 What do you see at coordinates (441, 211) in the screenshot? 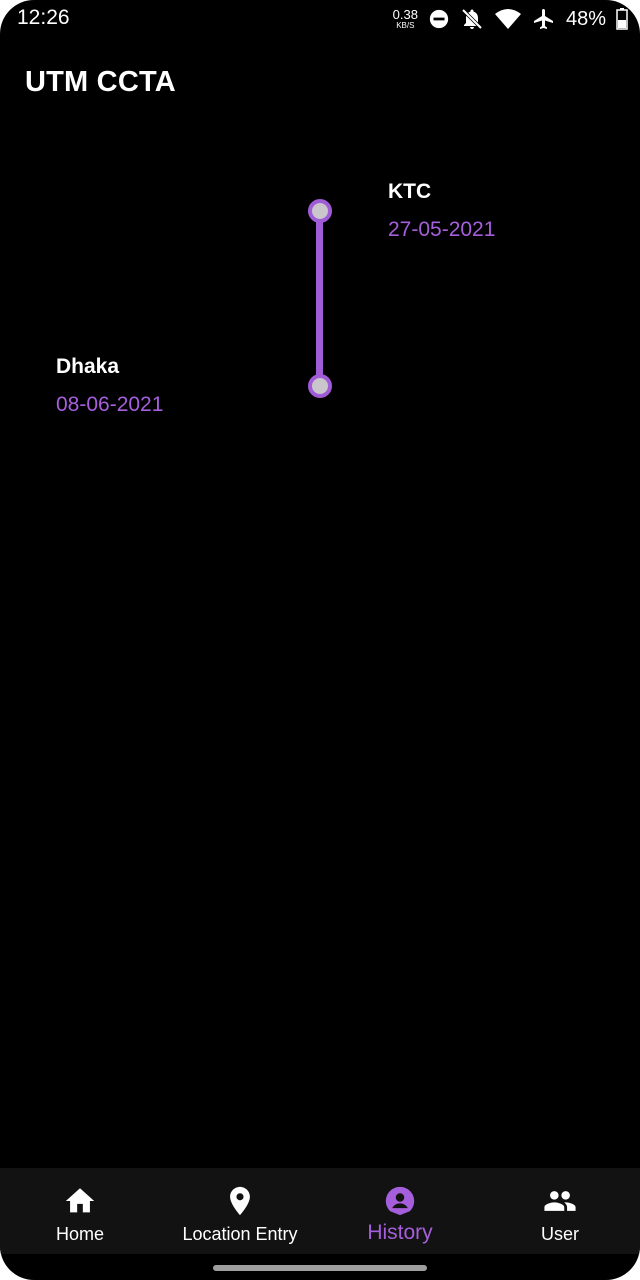
I see `timeline-entry-ktc: KTC 27-05-2021` at bounding box center [441, 211].